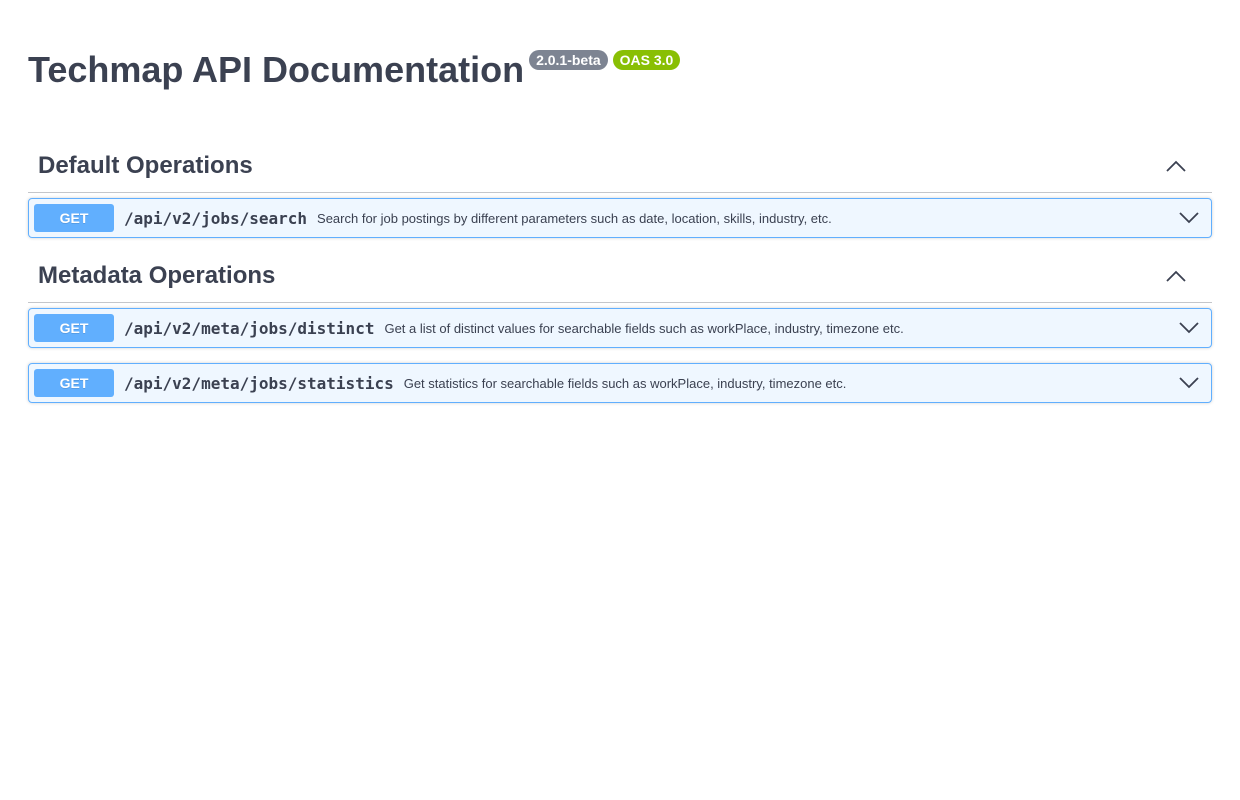 This screenshot has width=1240, height=800. What do you see at coordinates (568, 60) in the screenshot?
I see `version-badge: 2.0.1-beta` at bounding box center [568, 60].